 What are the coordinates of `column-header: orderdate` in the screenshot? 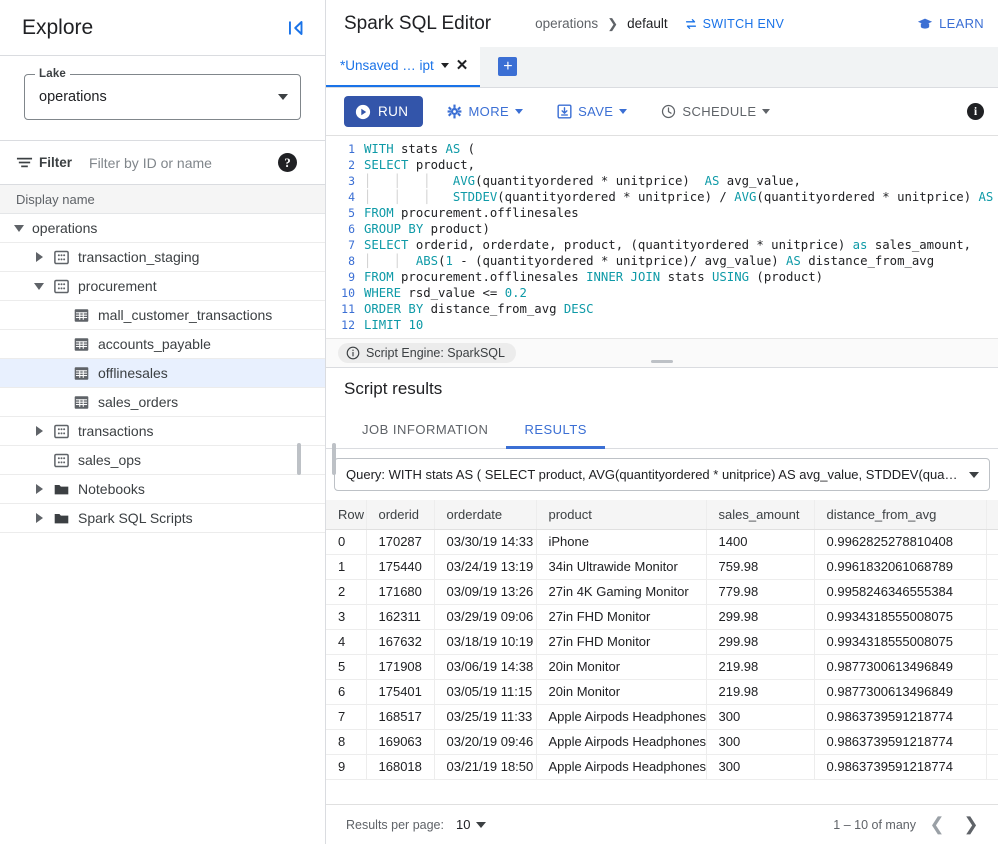 It's located at (485, 515).